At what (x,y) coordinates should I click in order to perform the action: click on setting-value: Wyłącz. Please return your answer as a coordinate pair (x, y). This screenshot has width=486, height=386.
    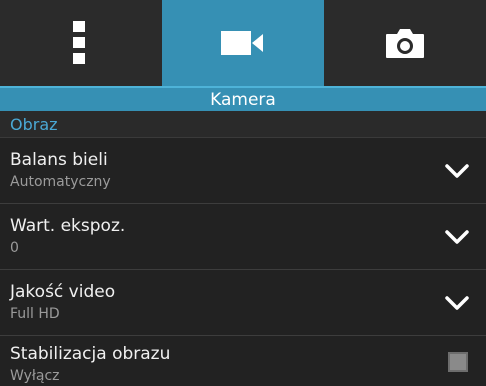
    Looking at the image, I should click on (35, 376).